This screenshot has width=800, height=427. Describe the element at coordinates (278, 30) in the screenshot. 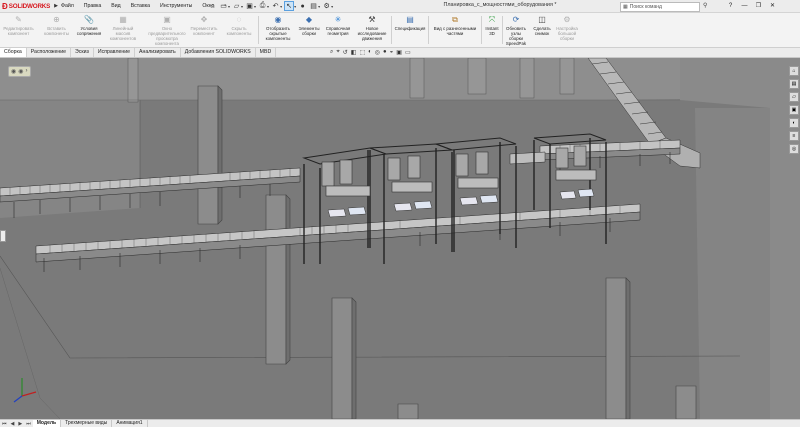

I see `show-hidden-components-button: ◉ Отобразить скрытые компоненты` at that location.